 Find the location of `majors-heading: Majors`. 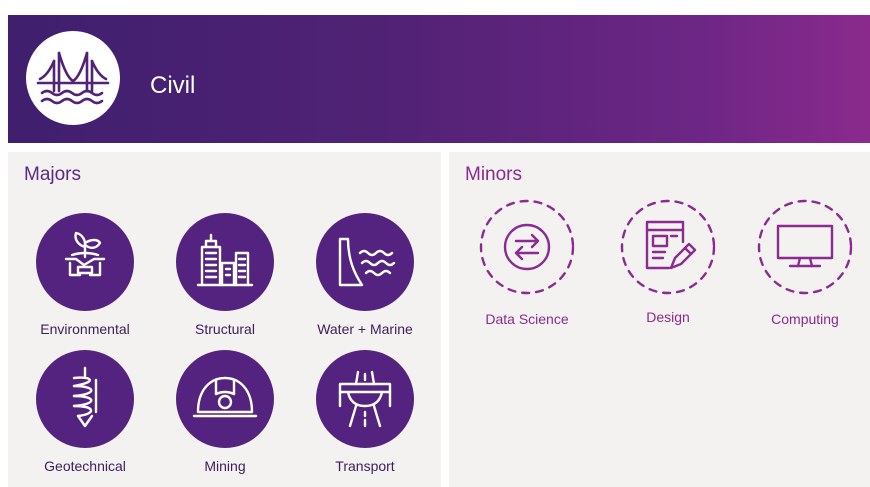

majors-heading: Majors is located at coordinates (53, 174).